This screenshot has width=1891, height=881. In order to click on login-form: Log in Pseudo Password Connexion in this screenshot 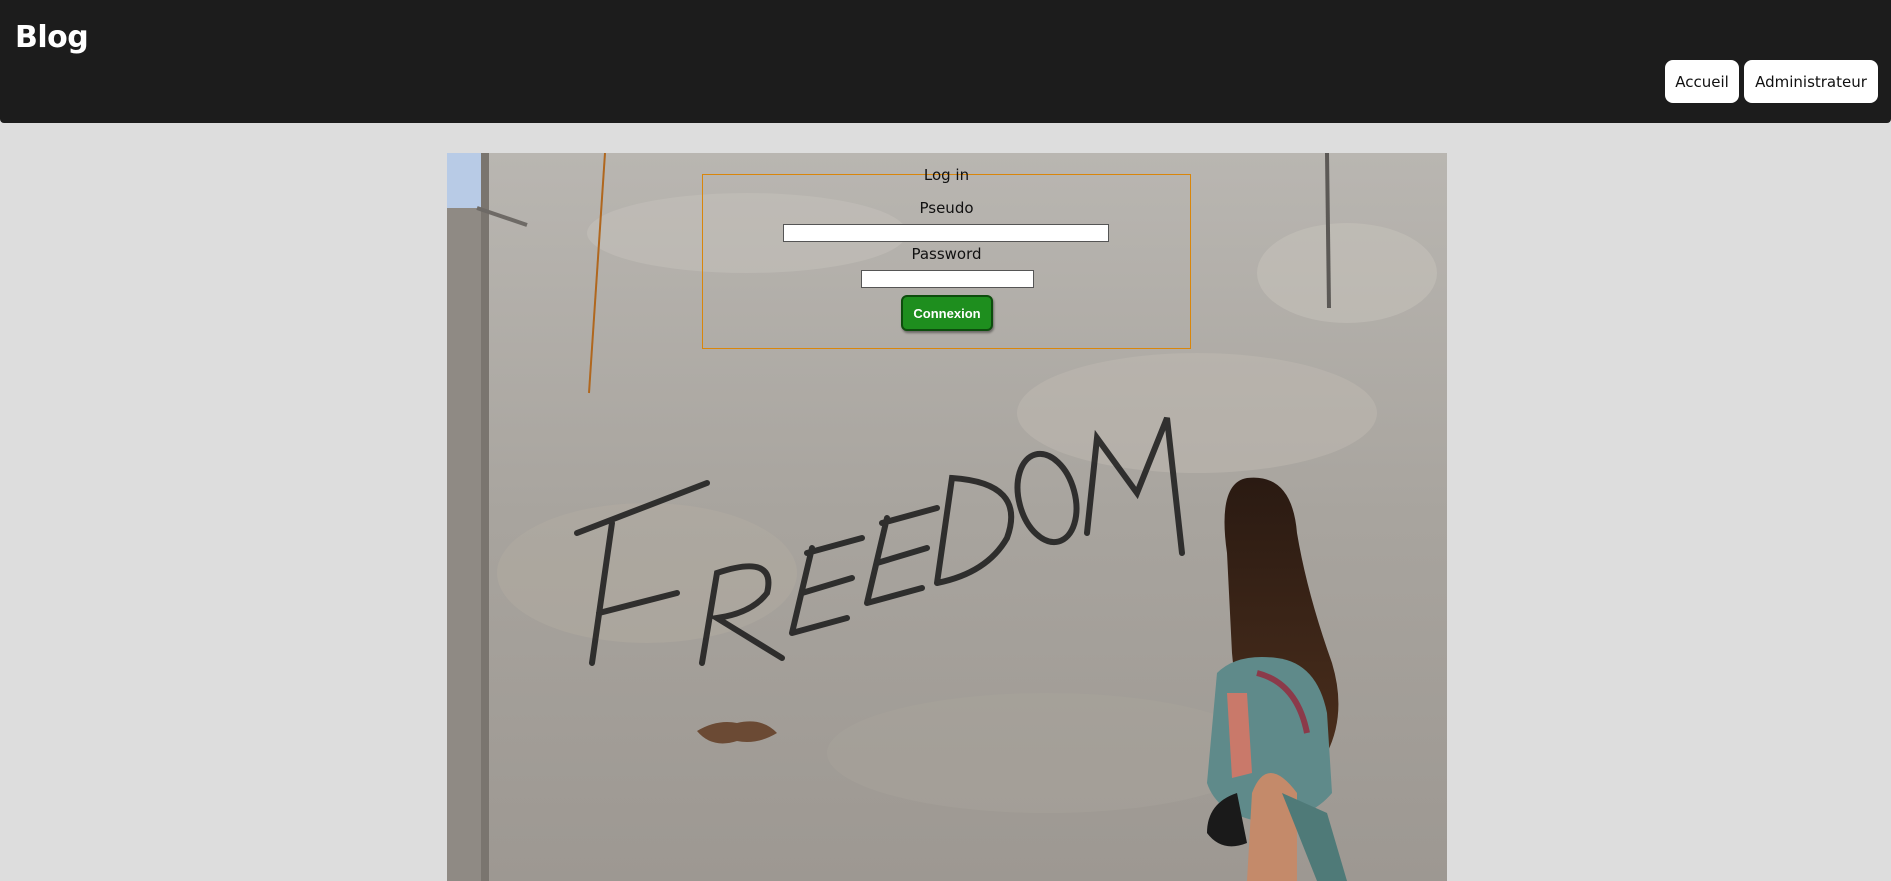, I will do `click(946, 257)`.